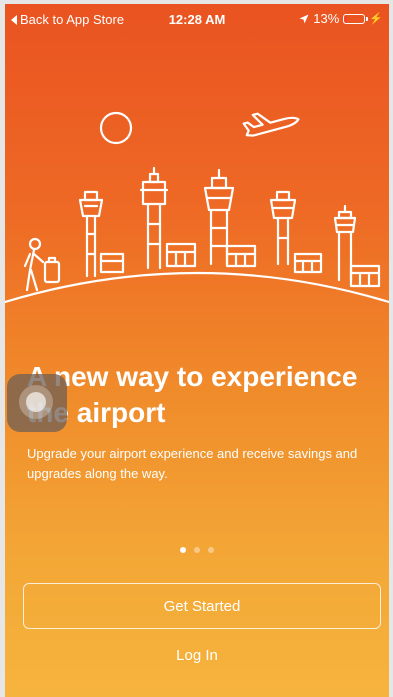 Image resolution: width=393 pixels, height=697 pixels. What do you see at coordinates (341, 18) in the screenshot?
I see `status-indicators: 13% ⚡` at bounding box center [341, 18].